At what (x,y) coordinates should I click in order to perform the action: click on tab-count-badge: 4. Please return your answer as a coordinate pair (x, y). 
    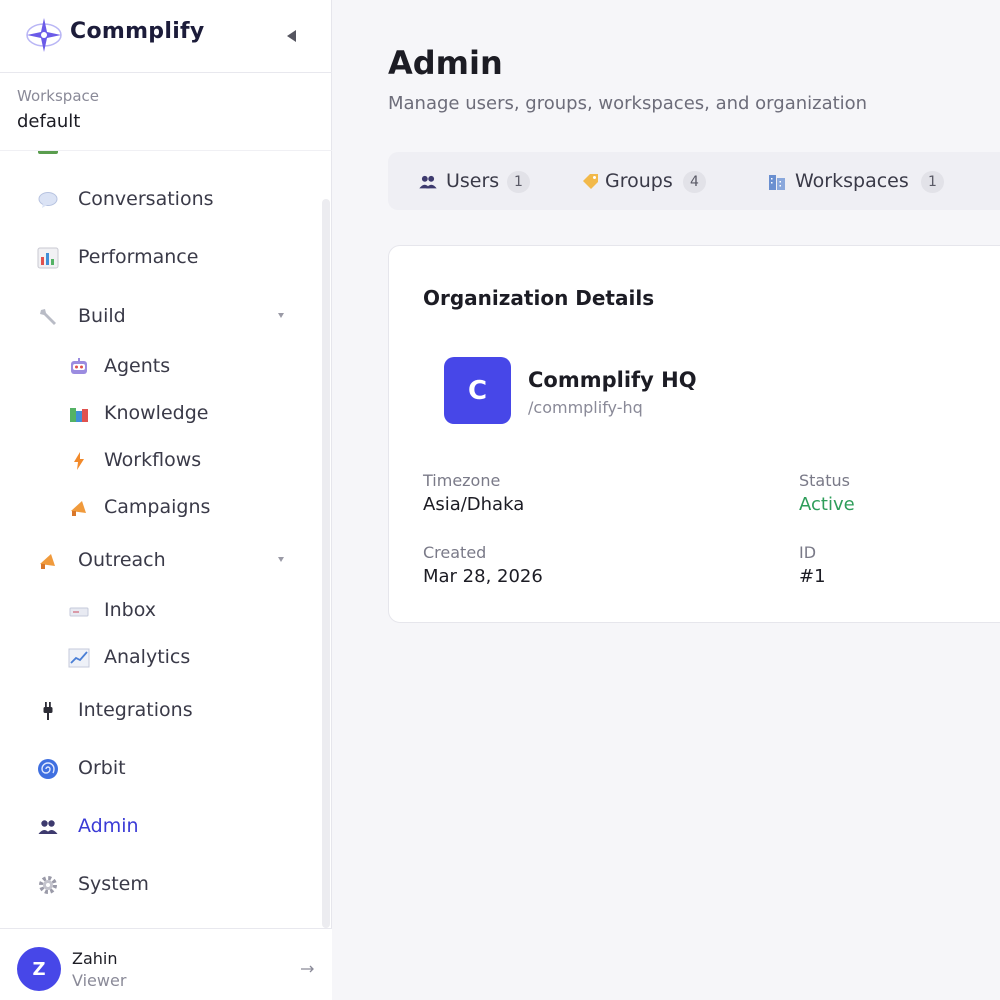
    Looking at the image, I should click on (694, 182).